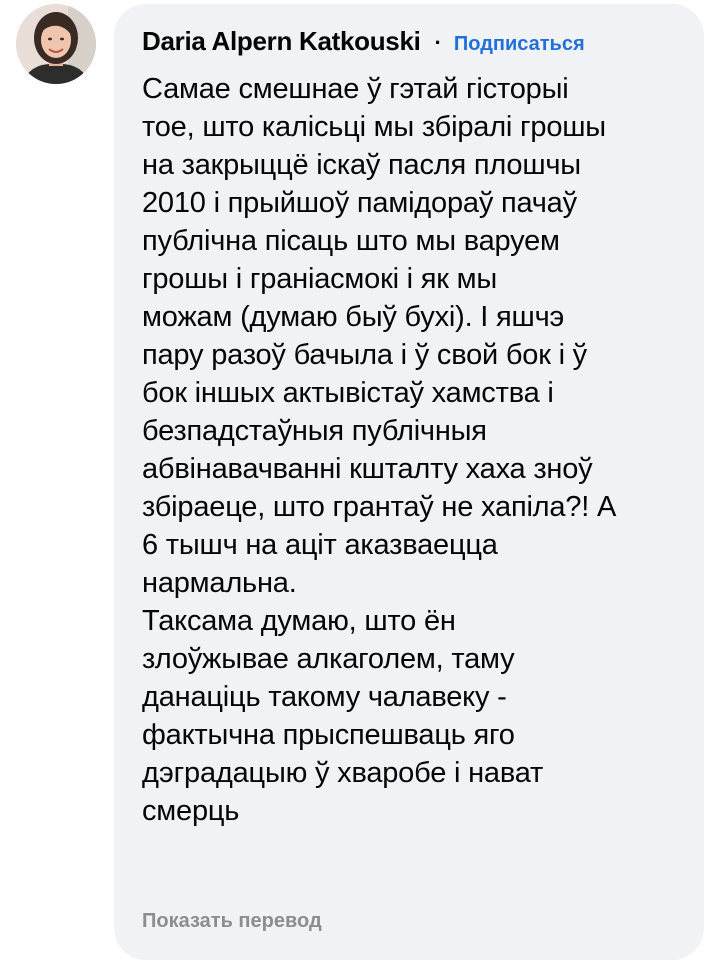 The height and width of the screenshot is (972, 720). I want to click on comment-line: 2010 і прыйшоў памідораў пачаў, so click(359, 203).